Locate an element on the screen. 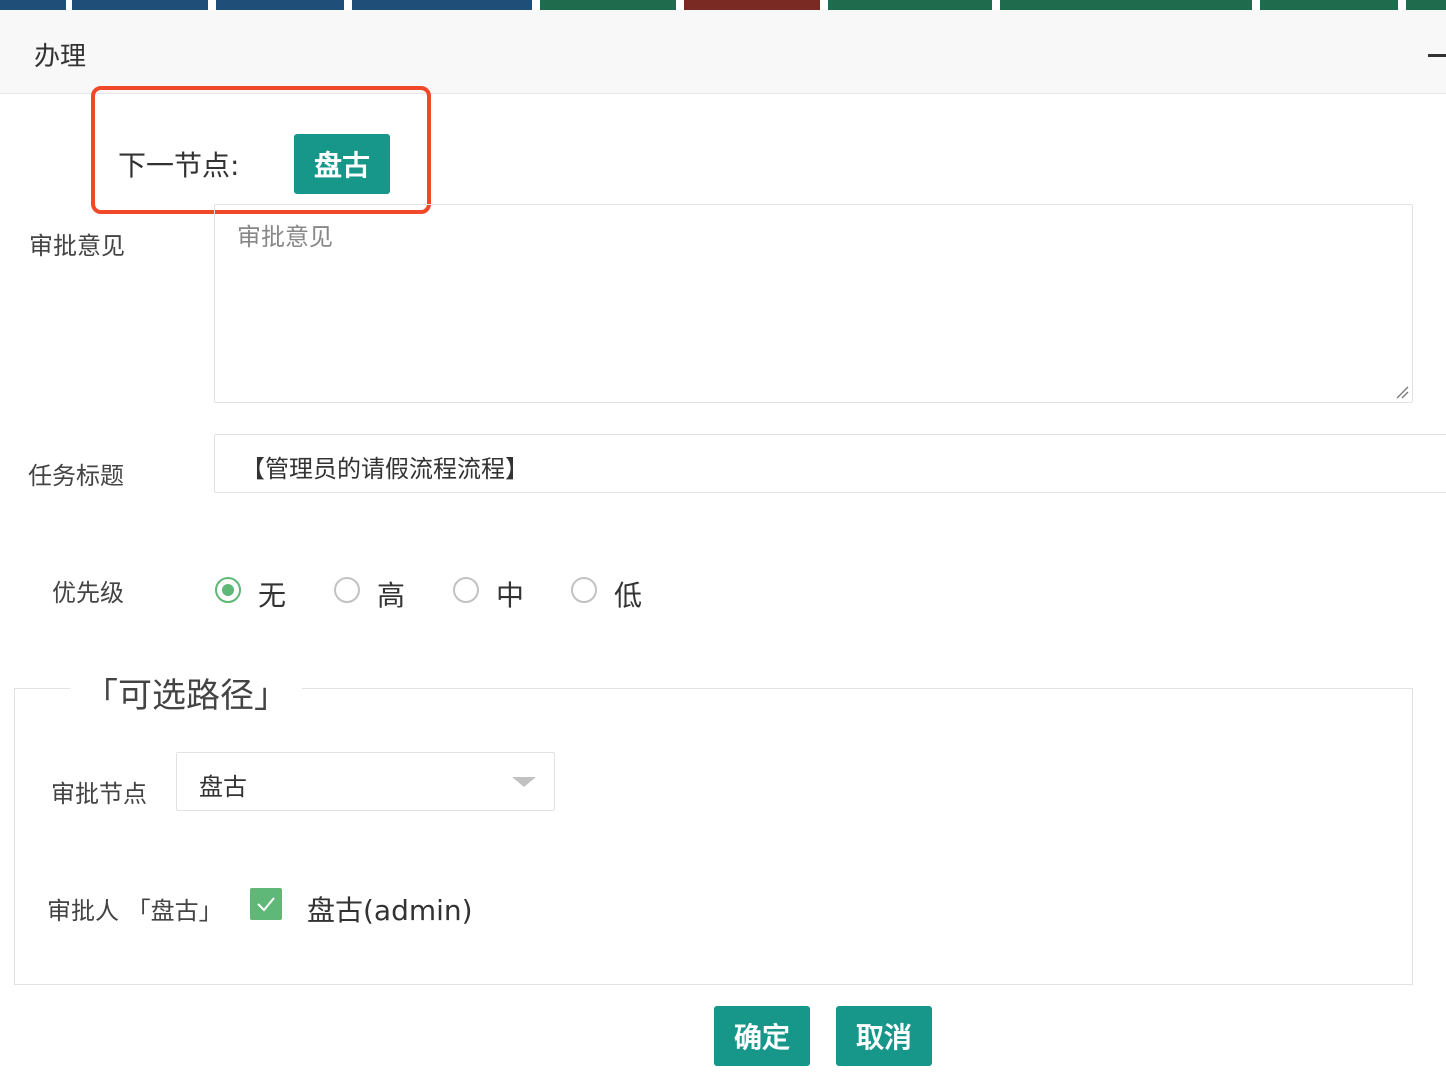 This screenshot has width=1446, height=1092. top-tab-strip is located at coordinates (723, 5).